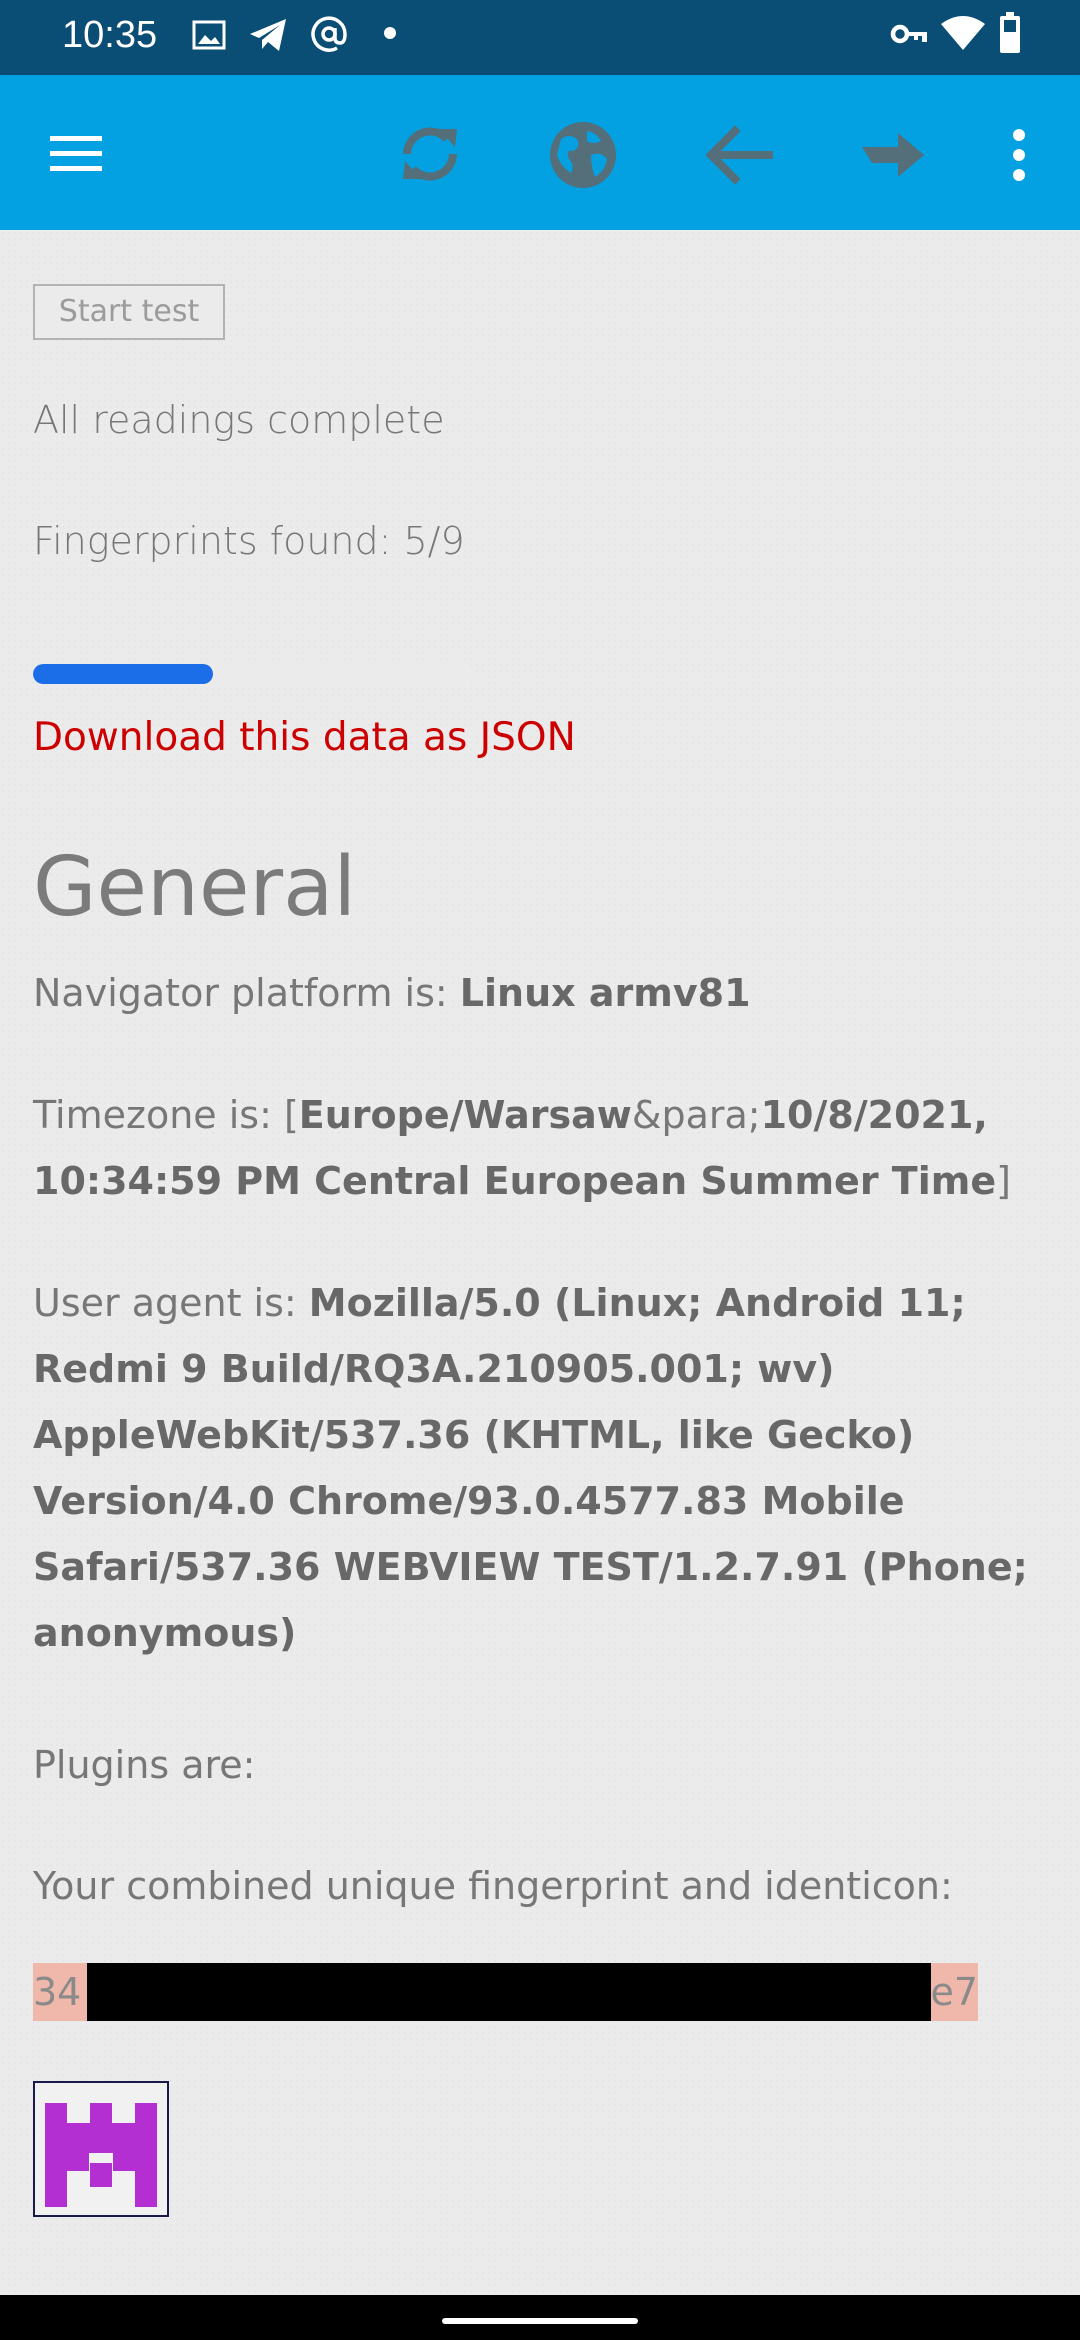  Describe the element at coordinates (1010, 32) in the screenshot. I see `battery-icon` at that location.